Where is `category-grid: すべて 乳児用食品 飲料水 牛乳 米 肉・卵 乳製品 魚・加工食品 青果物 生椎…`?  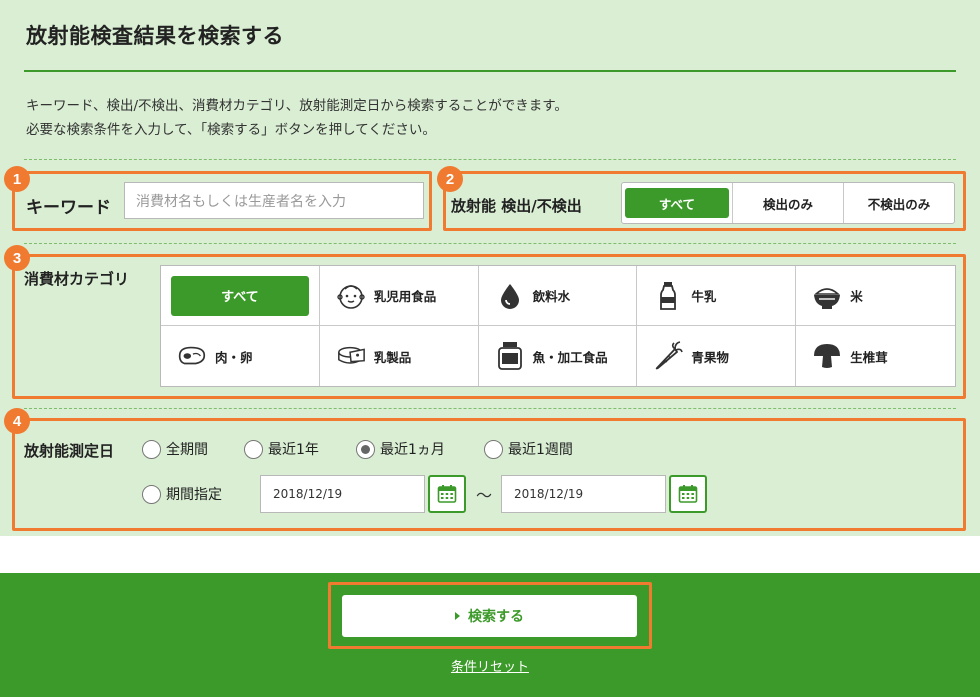
category-grid: すべて 乳児用食品 飲料水 牛乳 米 肉・卵 乳製品 魚・加工食品 青果物 生椎… is located at coordinates (558, 326).